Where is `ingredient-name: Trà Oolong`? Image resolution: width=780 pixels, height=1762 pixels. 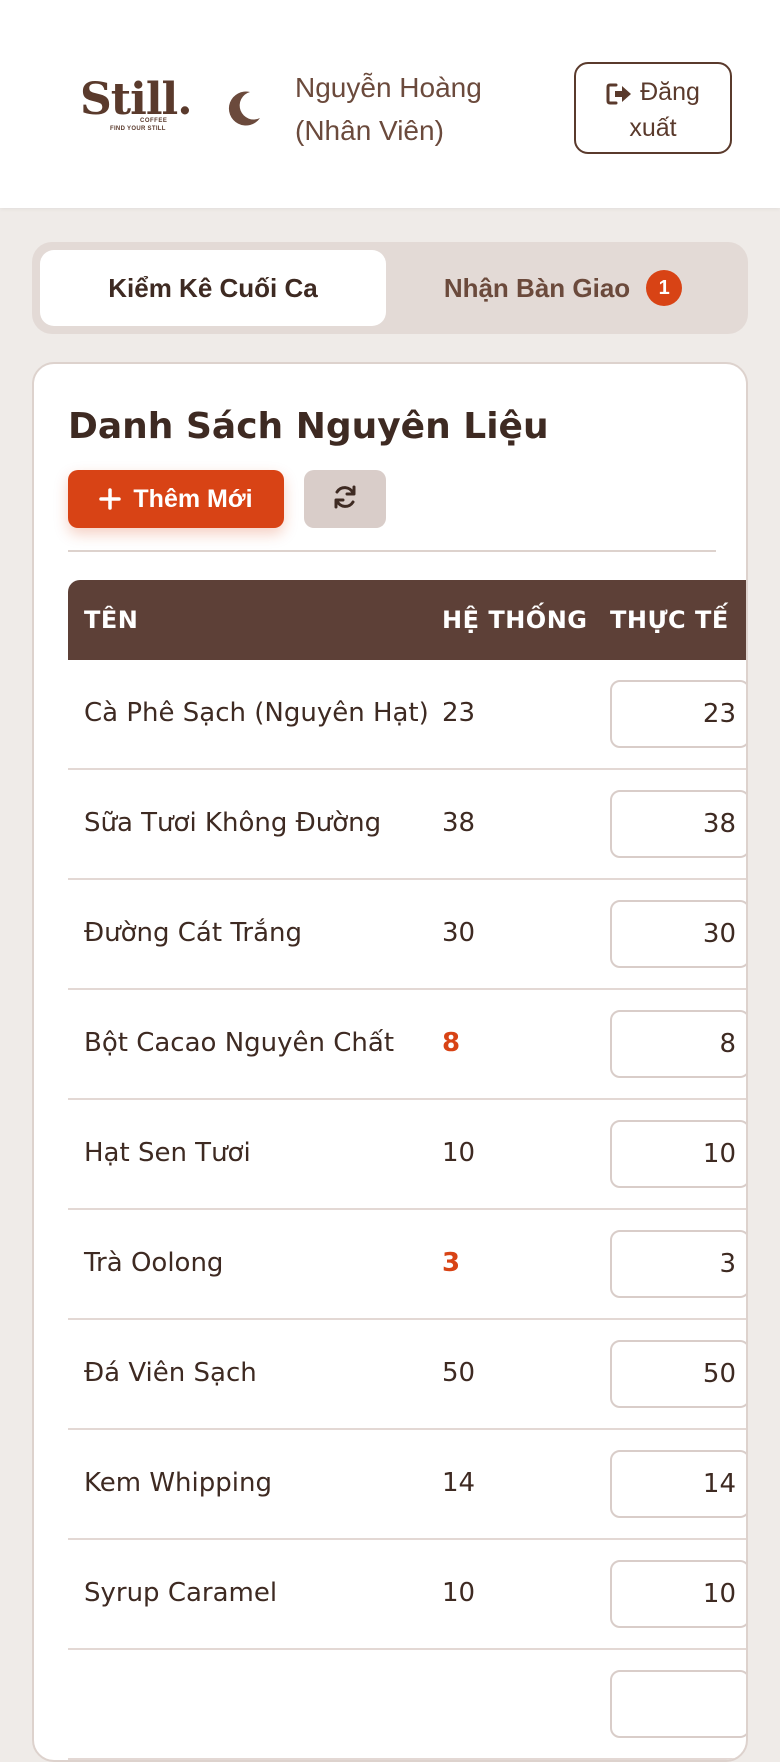 ingredient-name: Trà Oolong is located at coordinates (154, 1263).